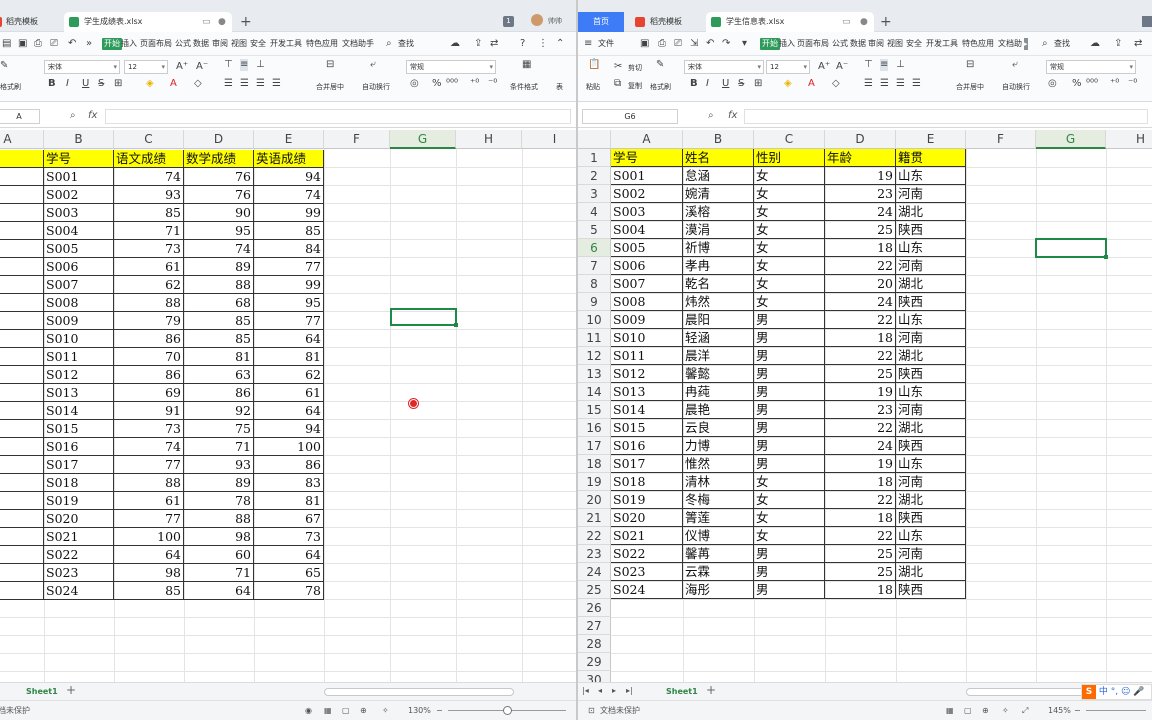 The image size is (1152, 720). I want to click on student-id-cell: S002, so click(79, 195).